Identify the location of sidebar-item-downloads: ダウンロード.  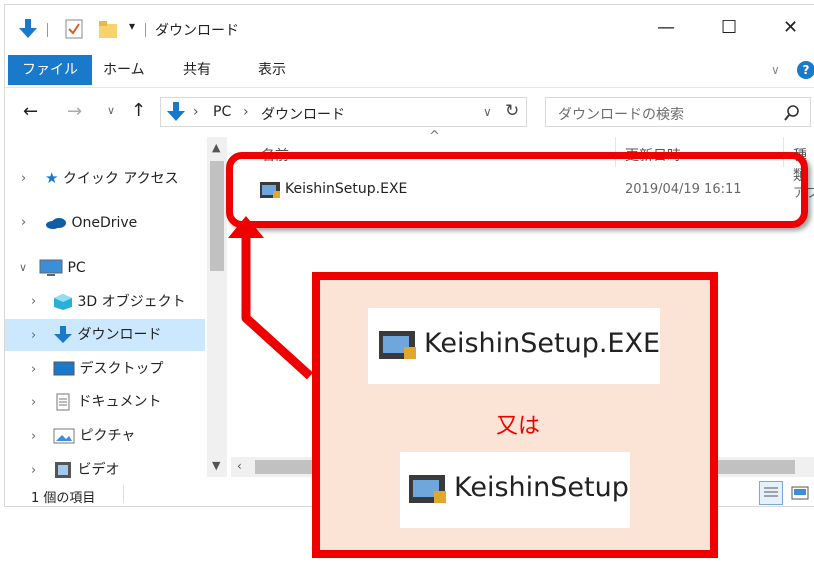
(107, 335).